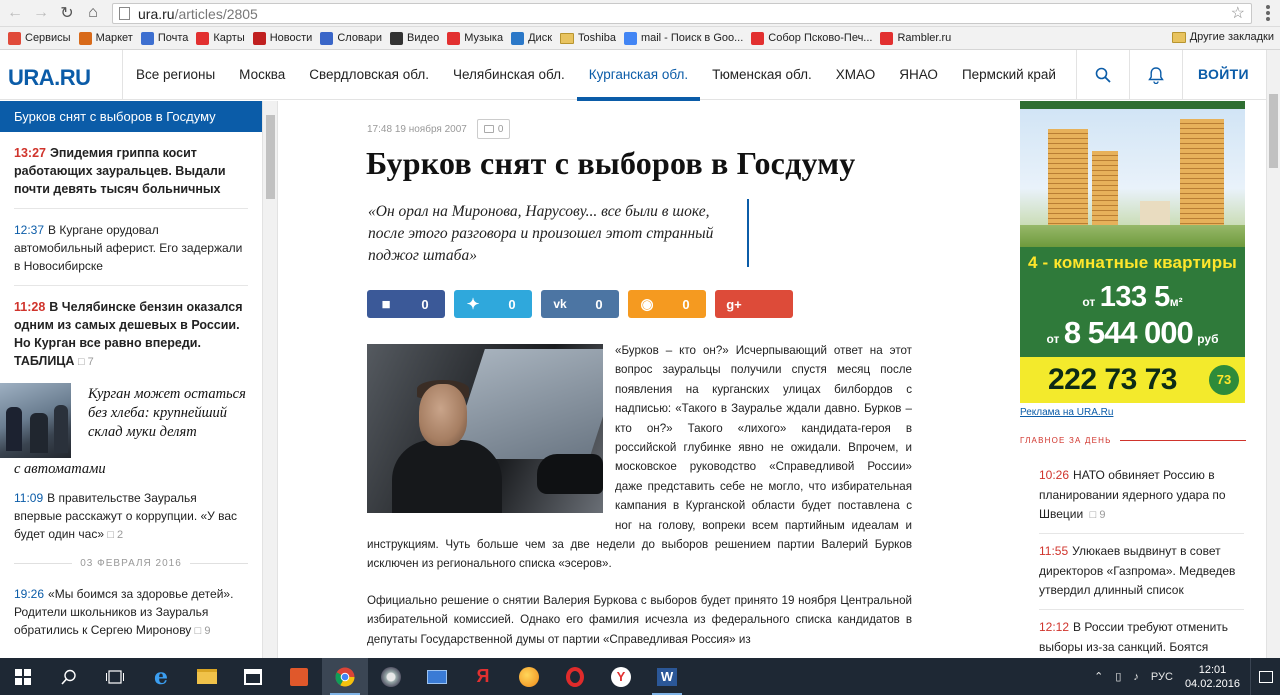  Describe the element at coordinates (406, 304) in the screenshot. I see `share-facebook-button: ■ 0` at that location.